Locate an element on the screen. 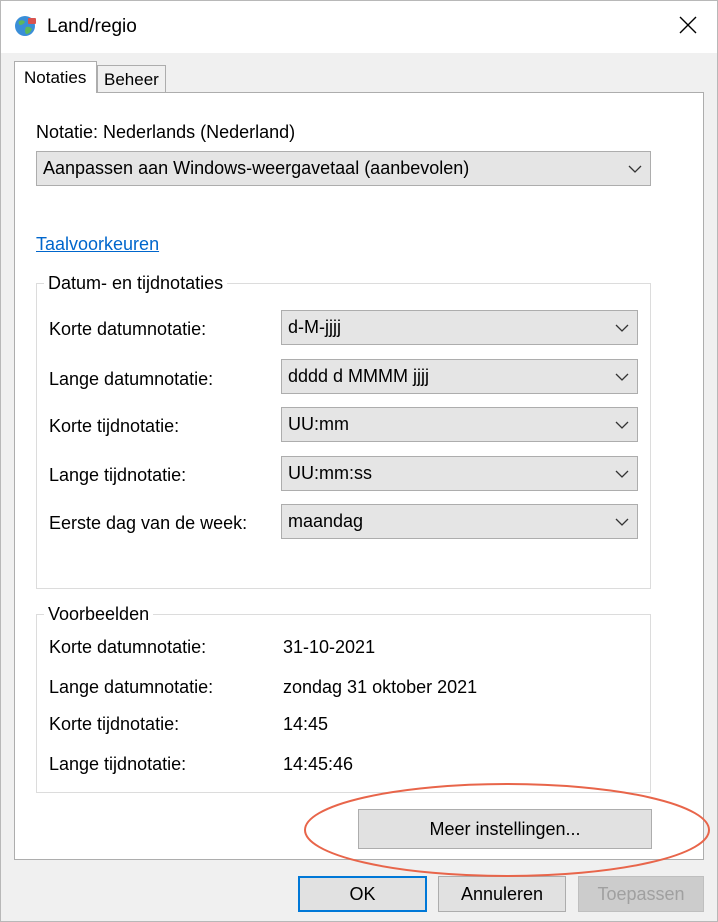 The width and height of the screenshot is (718, 922). language-preferences-link: Taalvoorkeuren is located at coordinates (97, 244).